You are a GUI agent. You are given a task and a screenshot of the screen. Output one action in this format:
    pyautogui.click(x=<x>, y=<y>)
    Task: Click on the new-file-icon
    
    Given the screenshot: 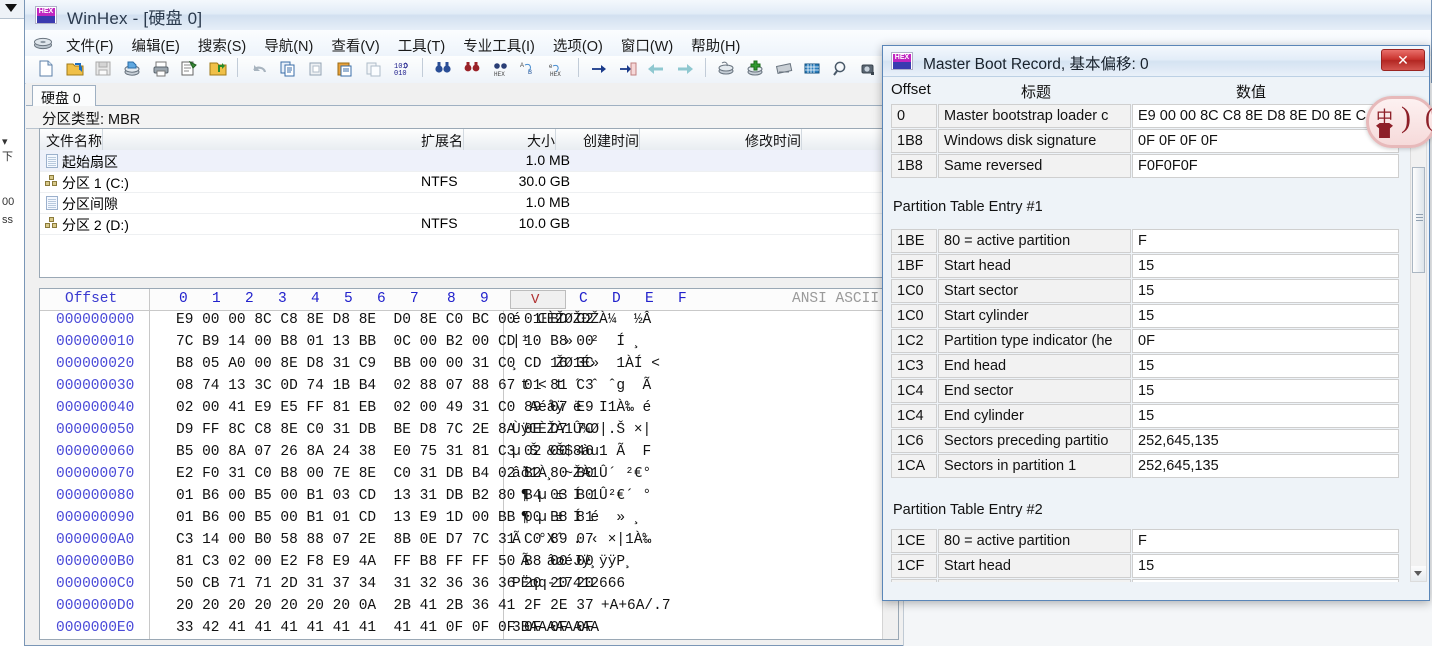 What is the action you would take?
    pyautogui.click(x=46, y=68)
    